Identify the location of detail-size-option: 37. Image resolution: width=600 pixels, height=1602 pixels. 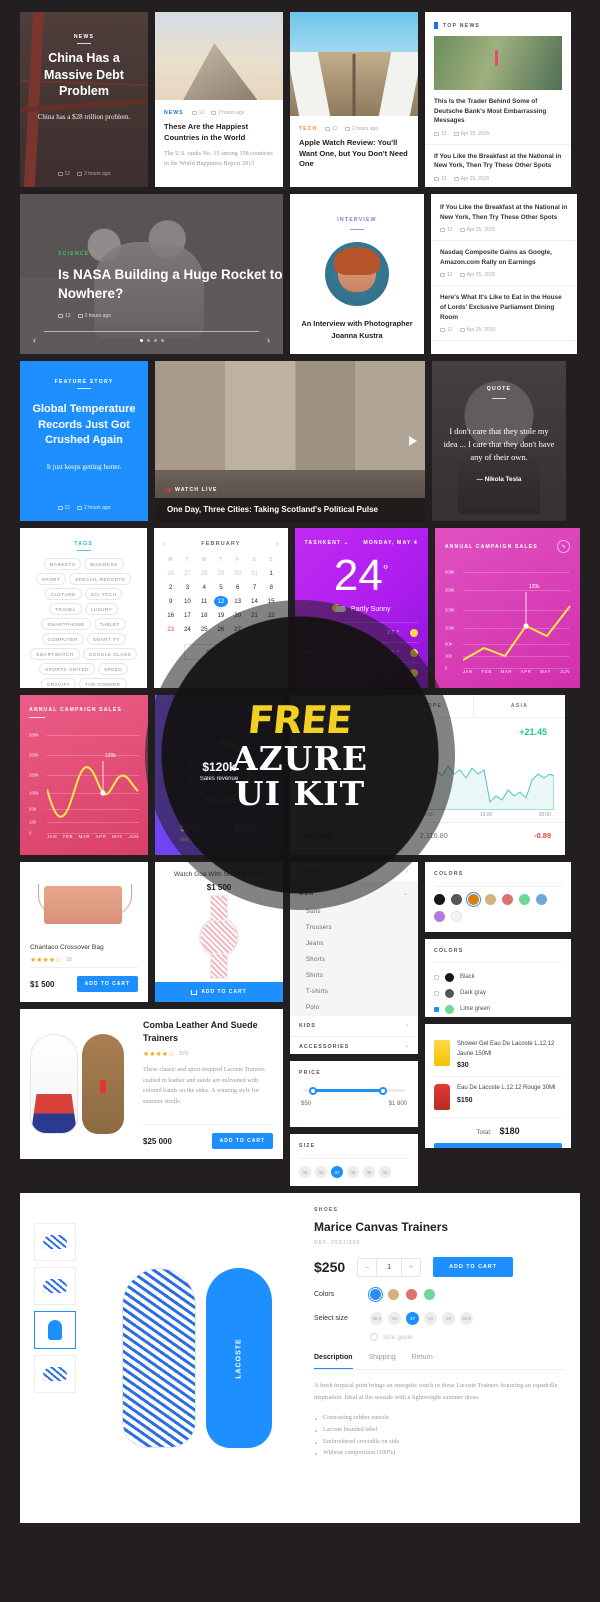
(412, 1318).